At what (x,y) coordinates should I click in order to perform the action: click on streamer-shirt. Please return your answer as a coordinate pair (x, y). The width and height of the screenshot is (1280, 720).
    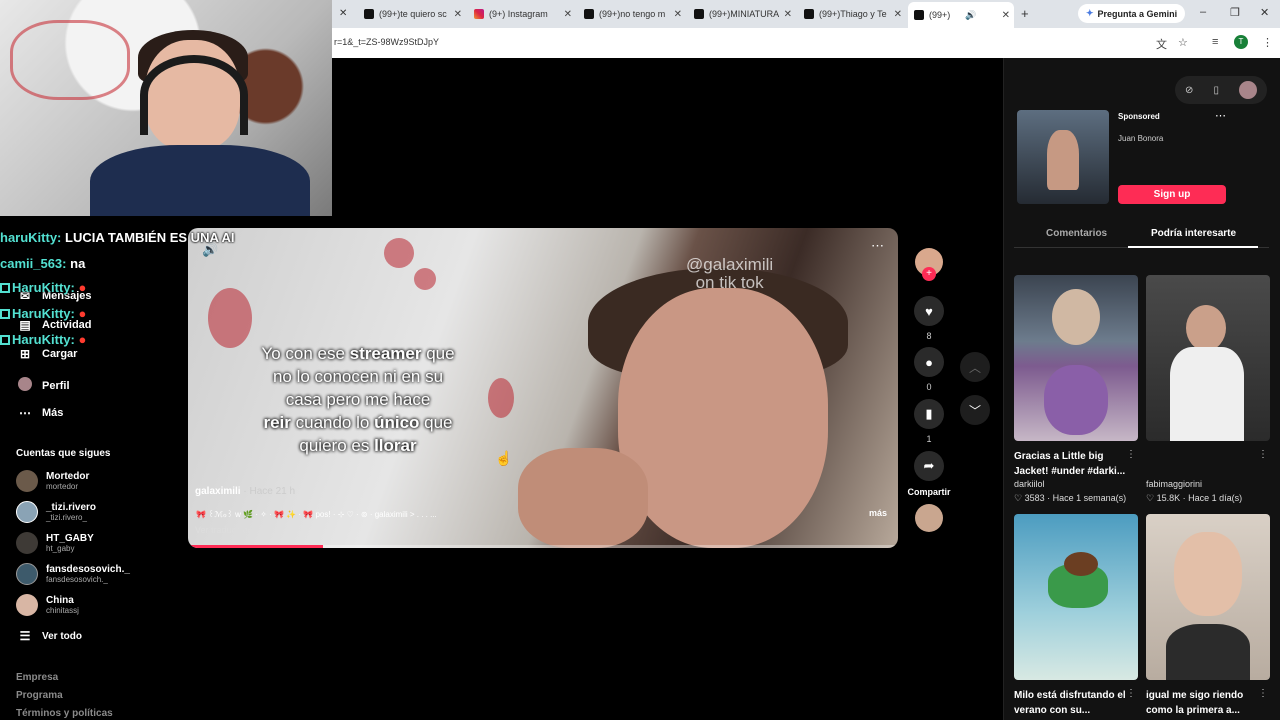
    Looking at the image, I should click on (200, 180).